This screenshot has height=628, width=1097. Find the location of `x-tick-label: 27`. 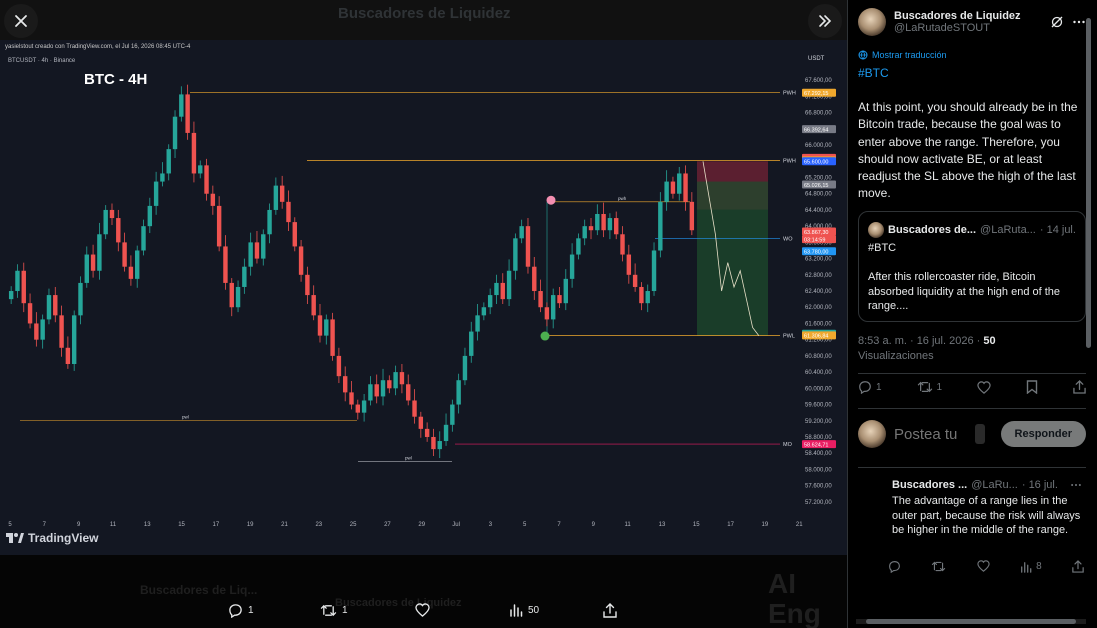

x-tick-label: 27 is located at coordinates (387, 524).